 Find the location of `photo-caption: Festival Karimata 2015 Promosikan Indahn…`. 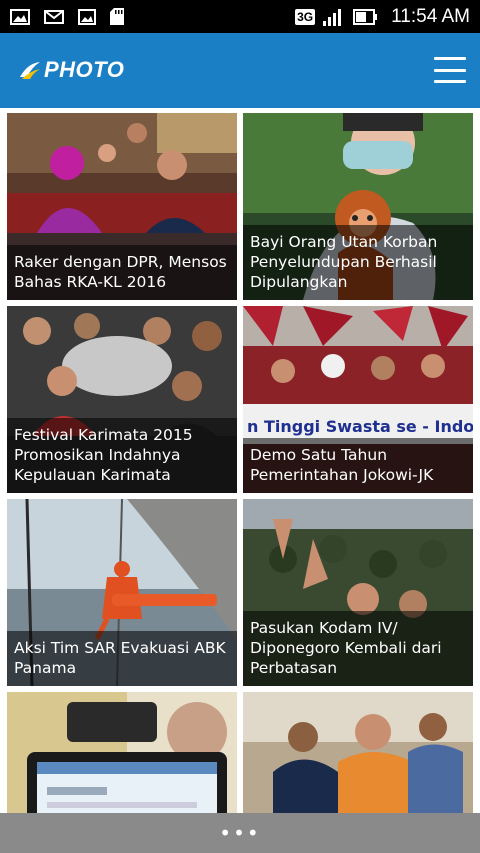

photo-caption: Festival Karimata 2015 Promosikan Indahn… is located at coordinates (122, 455).